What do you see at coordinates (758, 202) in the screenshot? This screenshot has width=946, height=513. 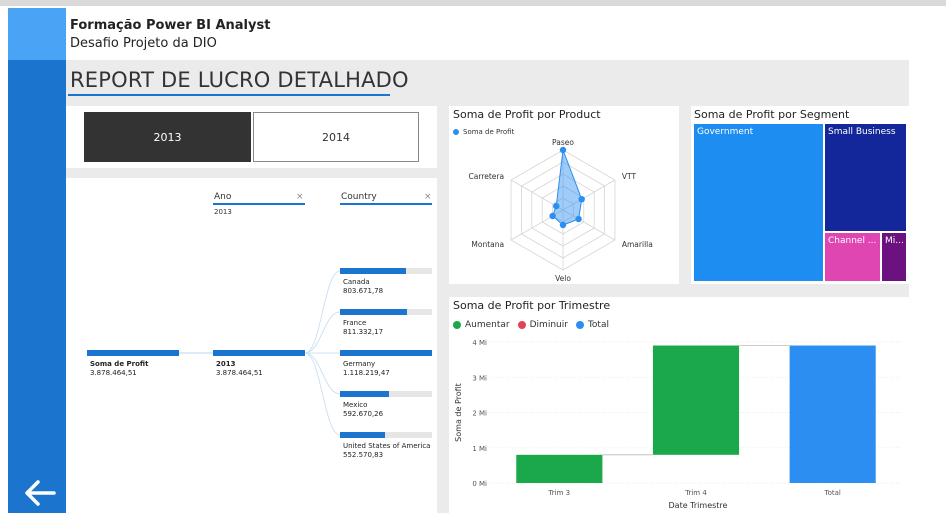 I see `treemap-tile: Government` at bounding box center [758, 202].